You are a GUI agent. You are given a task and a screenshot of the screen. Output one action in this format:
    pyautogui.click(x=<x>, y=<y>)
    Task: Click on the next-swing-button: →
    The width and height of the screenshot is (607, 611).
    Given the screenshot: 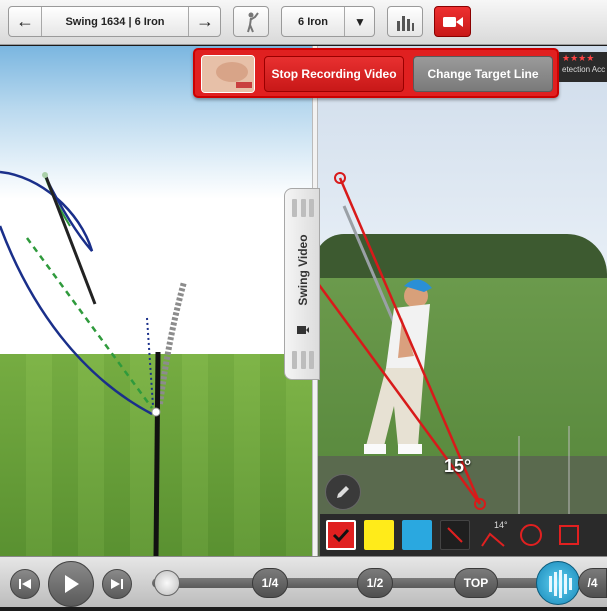 What is the action you would take?
    pyautogui.click(x=205, y=21)
    